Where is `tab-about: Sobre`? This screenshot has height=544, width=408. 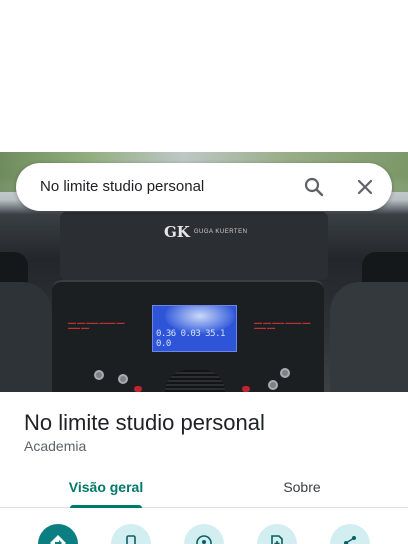 tab-about: Sobre is located at coordinates (302, 487).